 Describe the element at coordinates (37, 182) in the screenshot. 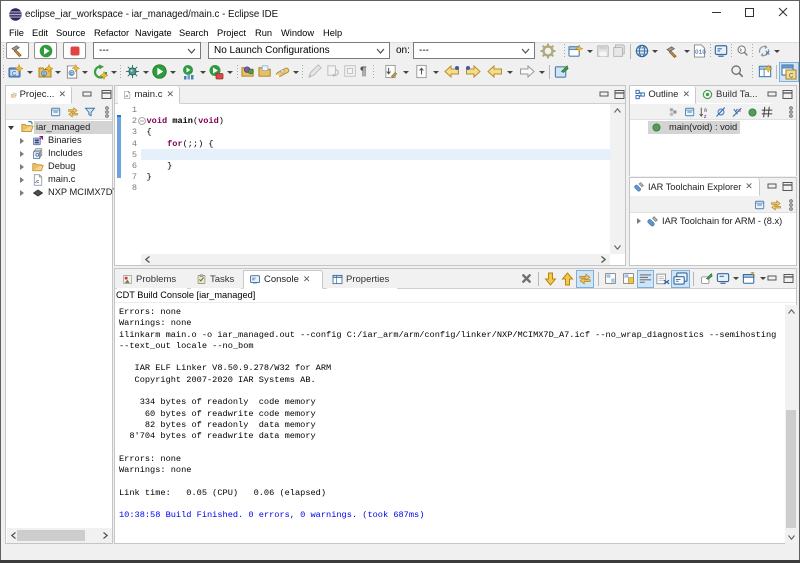

I see `svg-text: .c` at that location.